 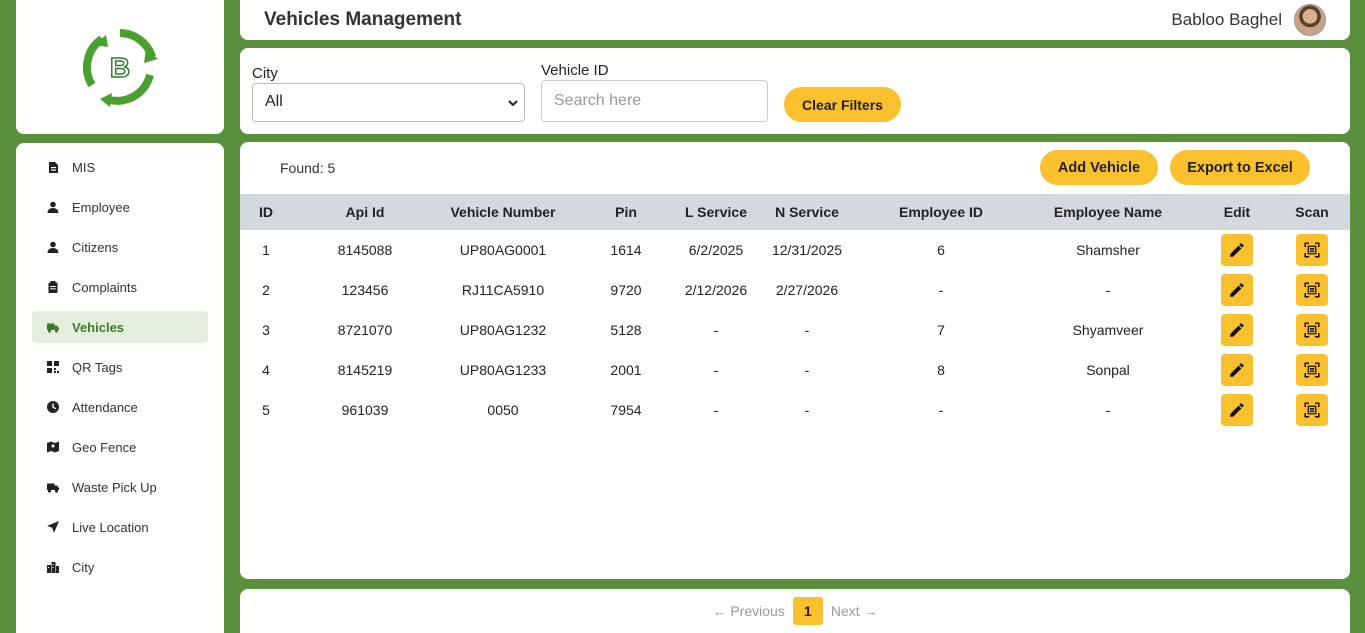 I want to click on table-cell: 0050, so click(x=503, y=410).